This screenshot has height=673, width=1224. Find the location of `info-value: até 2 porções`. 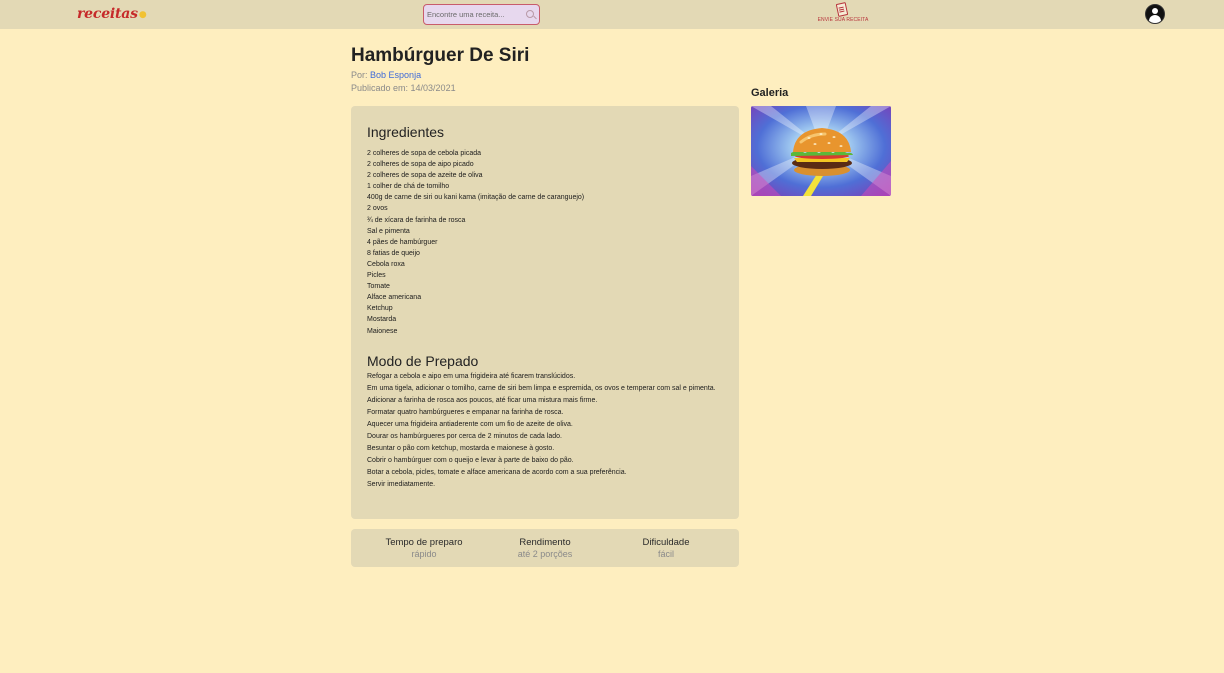

info-value: até 2 porções is located at coordinates (545, 554).